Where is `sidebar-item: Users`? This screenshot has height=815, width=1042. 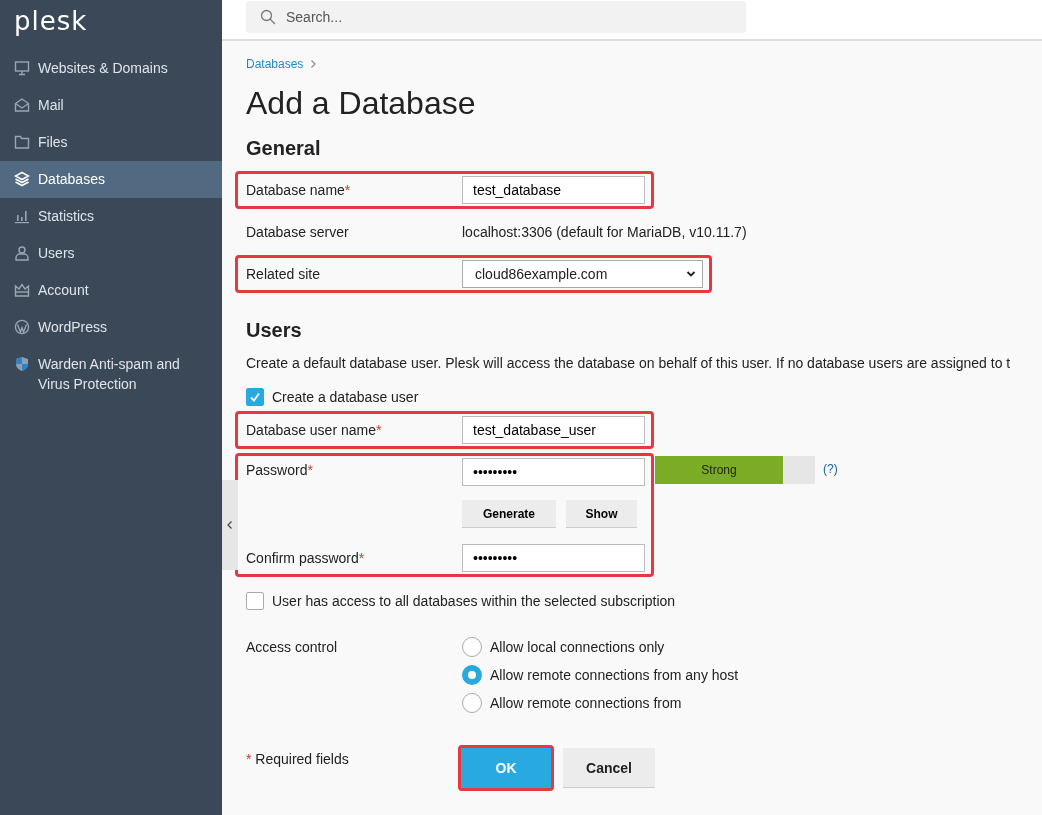 sidebar-item: Users is located at coordinates (111, 253).